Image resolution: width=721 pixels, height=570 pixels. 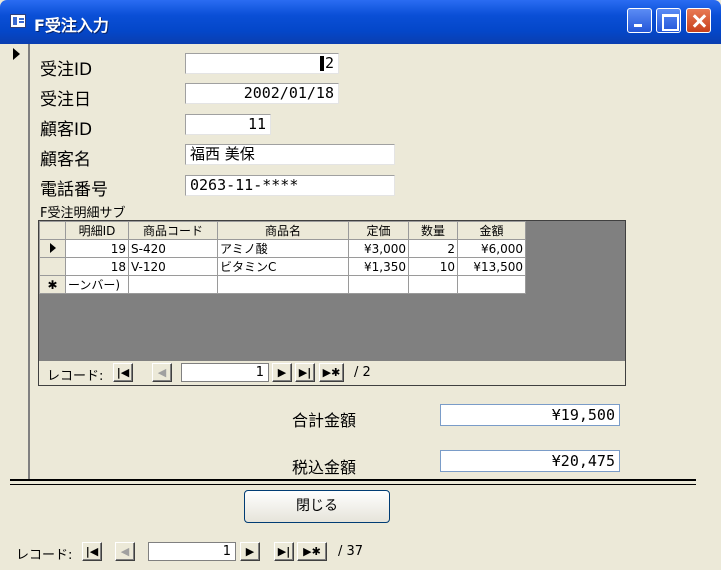 I want to click on customer-id-label: 顧客ID, so click(x=66, y=130).